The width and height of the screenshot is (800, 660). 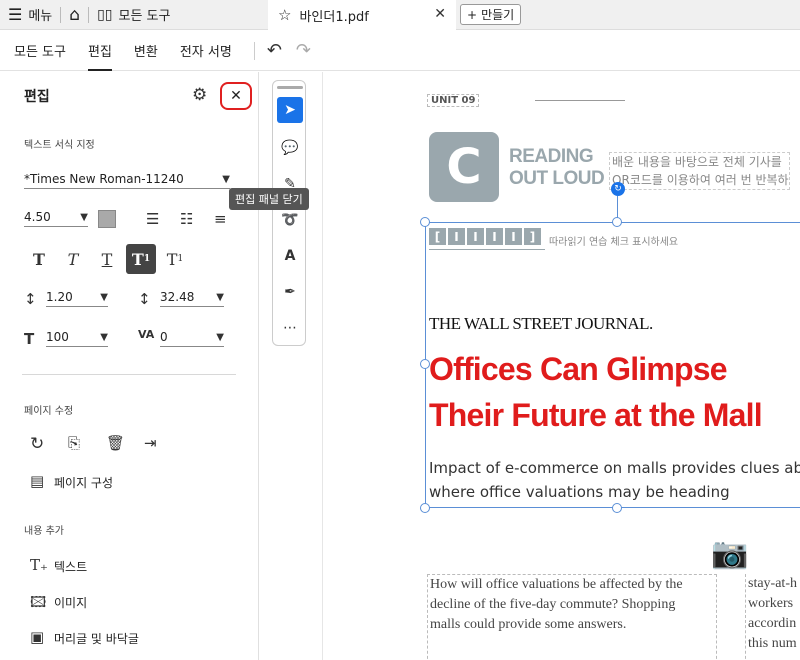 What do you see at coordinates (498, 15) in the screenshot?
I see `new-tab-label: 만들기` at bounding box center [498, 15].